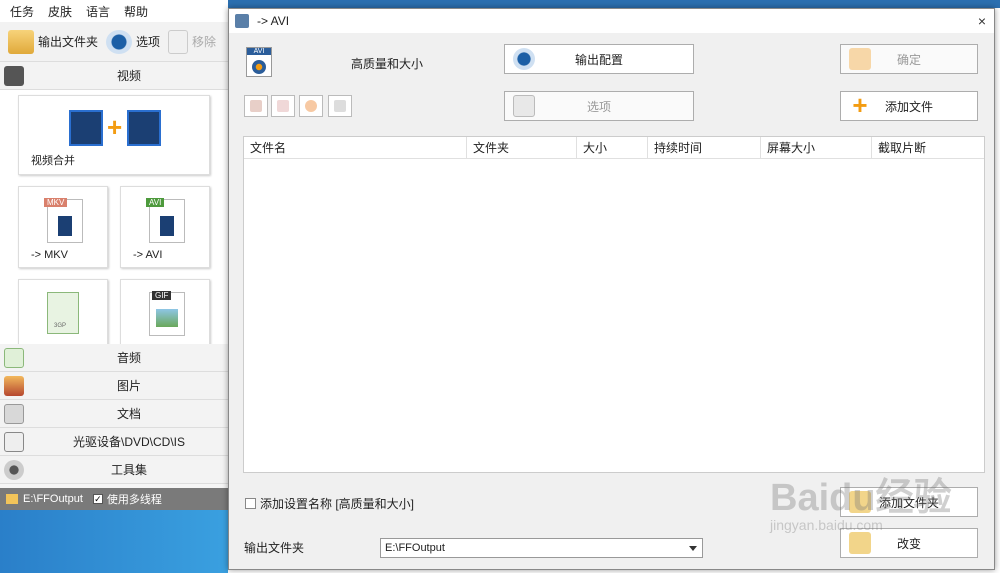  I want to click on status-bar: E:\FFOutput ✓ 使用多线程, so click(114, 499).